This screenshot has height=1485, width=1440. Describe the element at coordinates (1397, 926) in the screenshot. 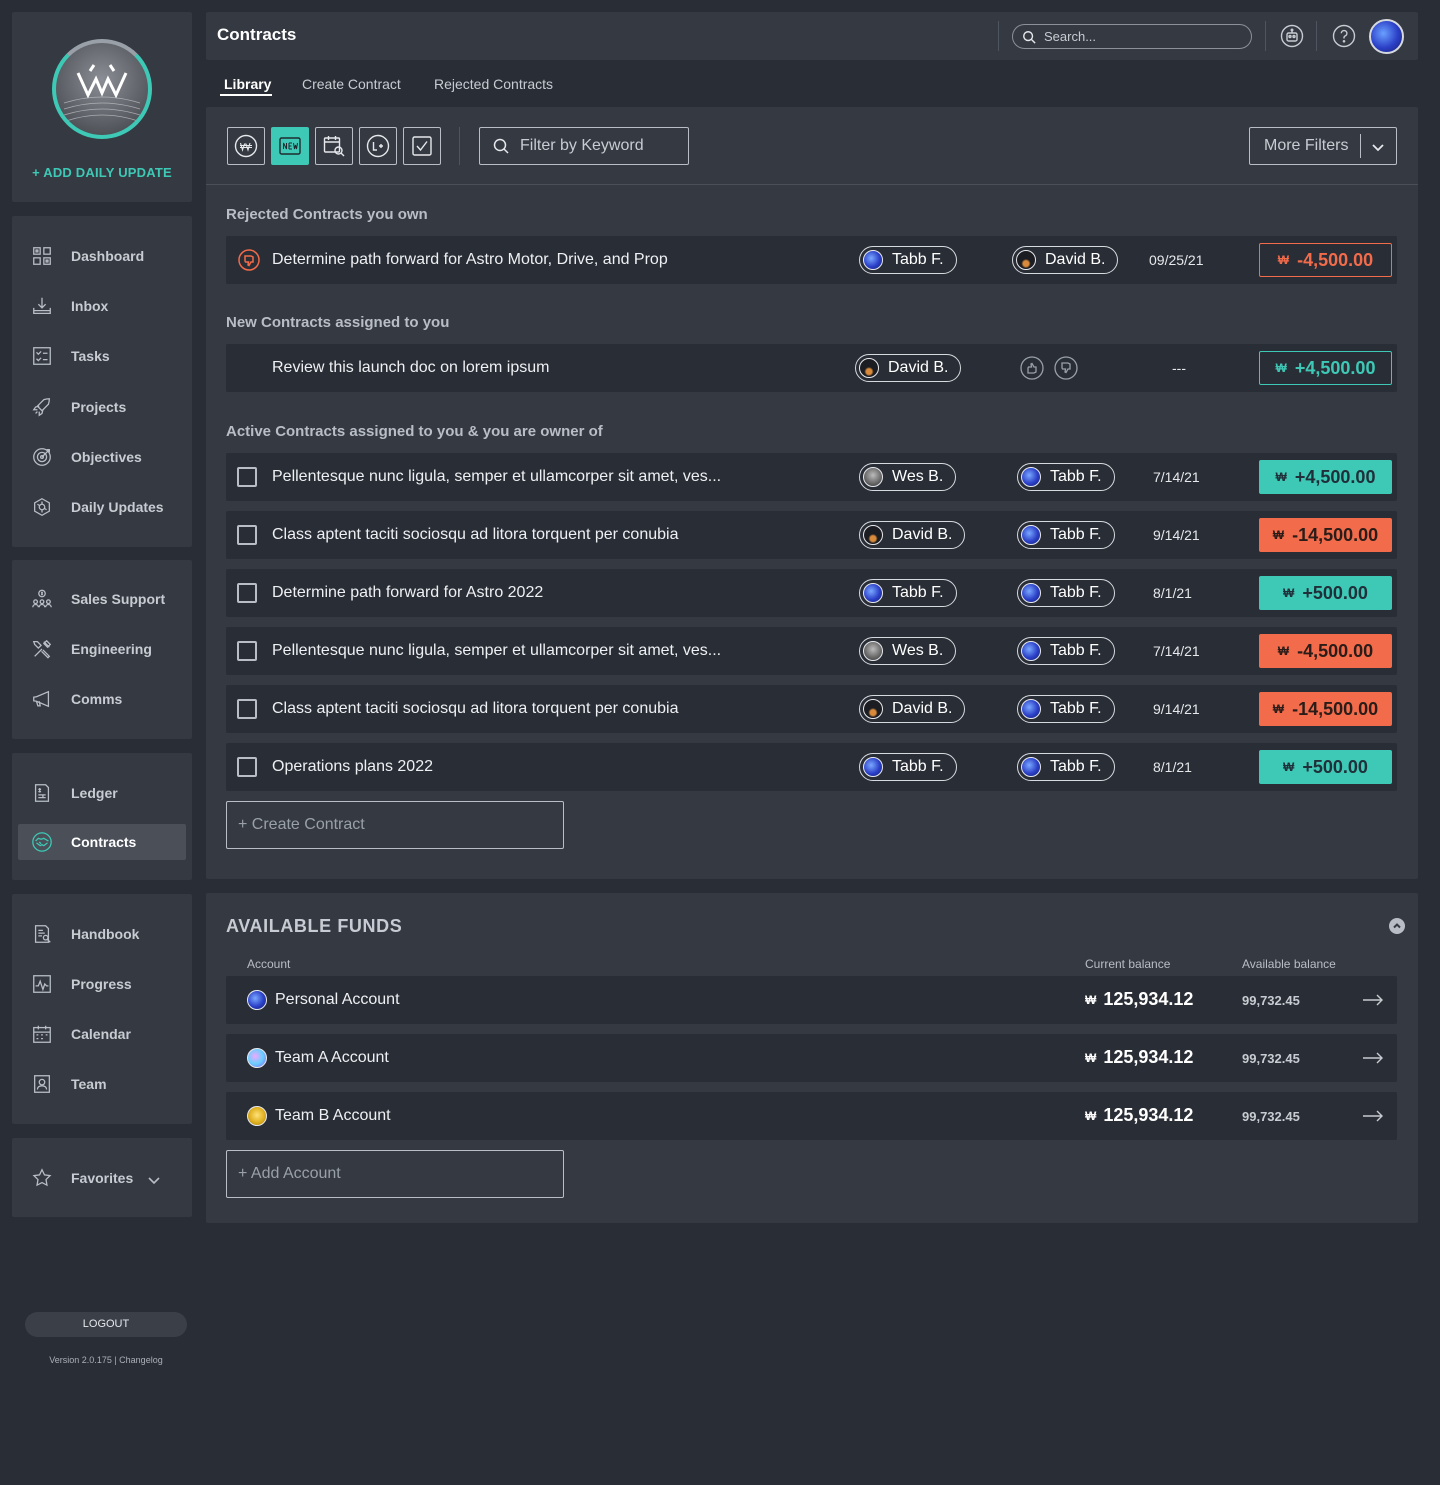

I see `collapse-icon` at that location.